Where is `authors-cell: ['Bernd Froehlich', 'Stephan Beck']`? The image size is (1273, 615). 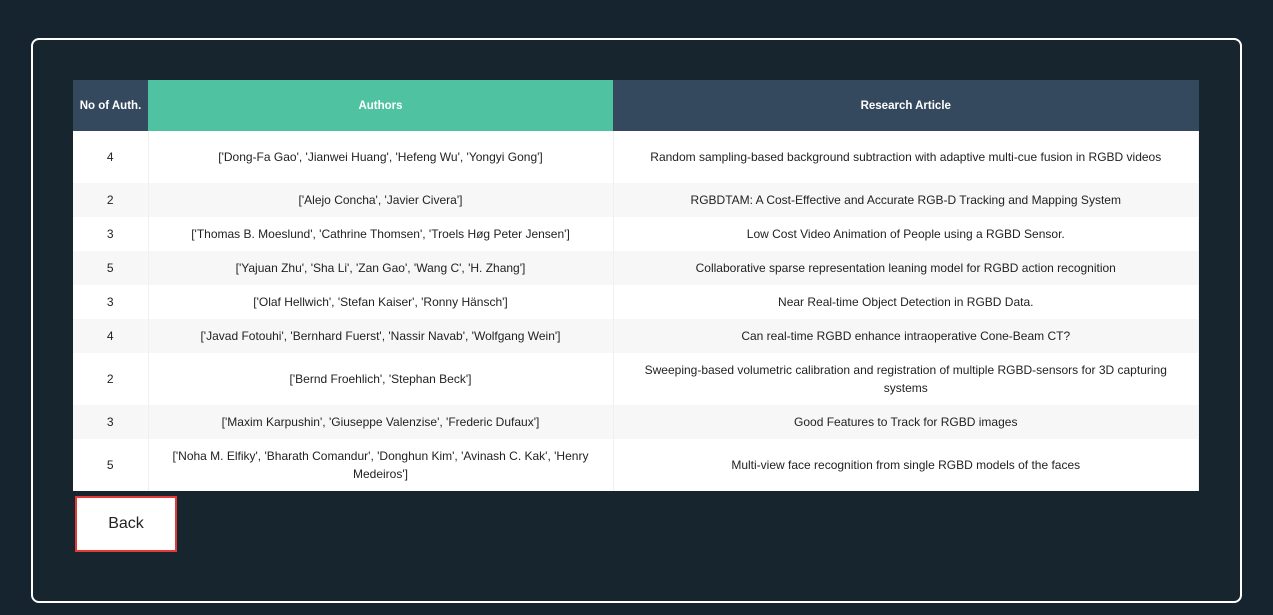
authors-cell: ['Bernd Froehlich', 'Stephan Beck'] is located at coordinates (381, 379).